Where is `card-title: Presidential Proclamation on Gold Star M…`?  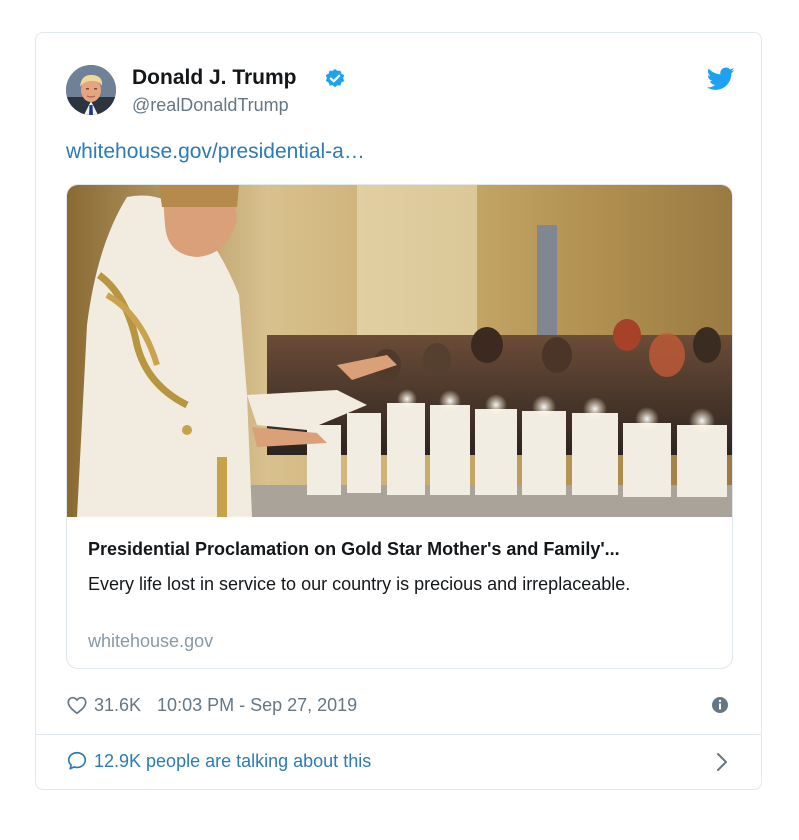 card-title: Presidential Proclamation on Gold Star M… is located at coordinates (354, 549).